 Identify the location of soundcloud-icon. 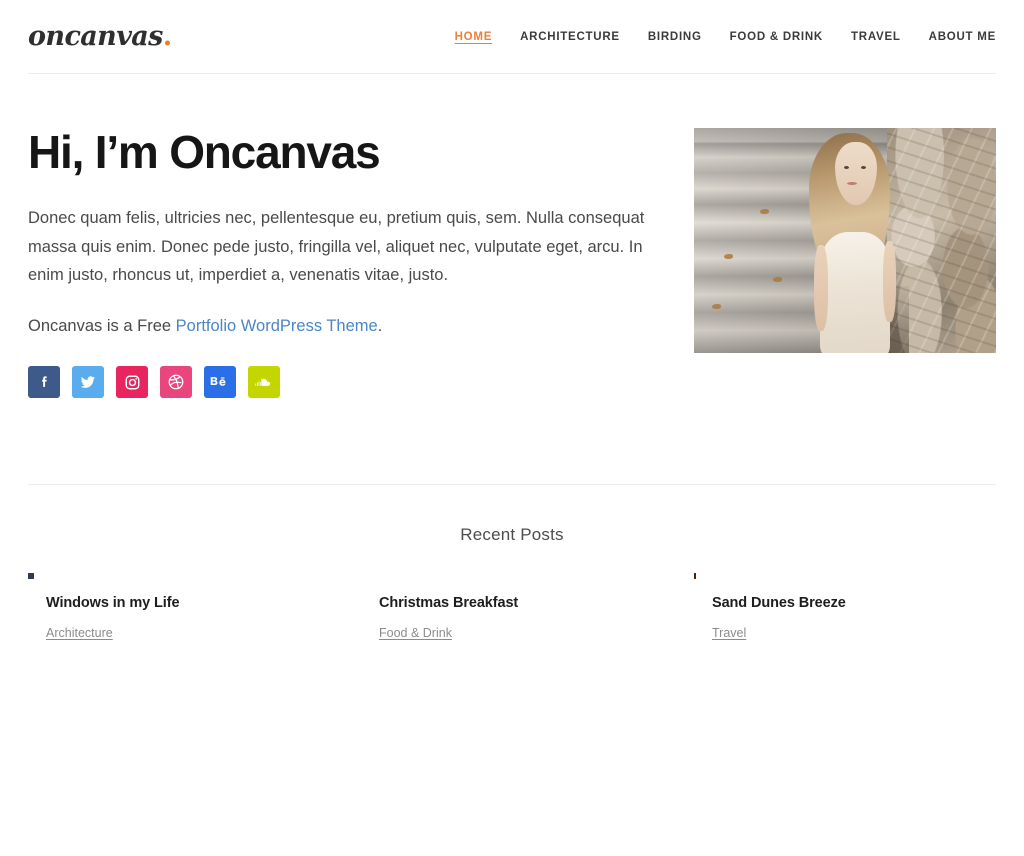
(264, 382).